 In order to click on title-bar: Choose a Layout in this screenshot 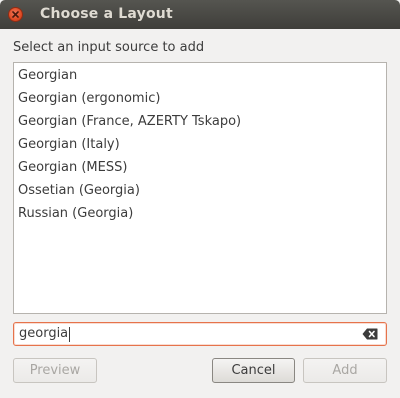, I will do `click(200, 14)`.